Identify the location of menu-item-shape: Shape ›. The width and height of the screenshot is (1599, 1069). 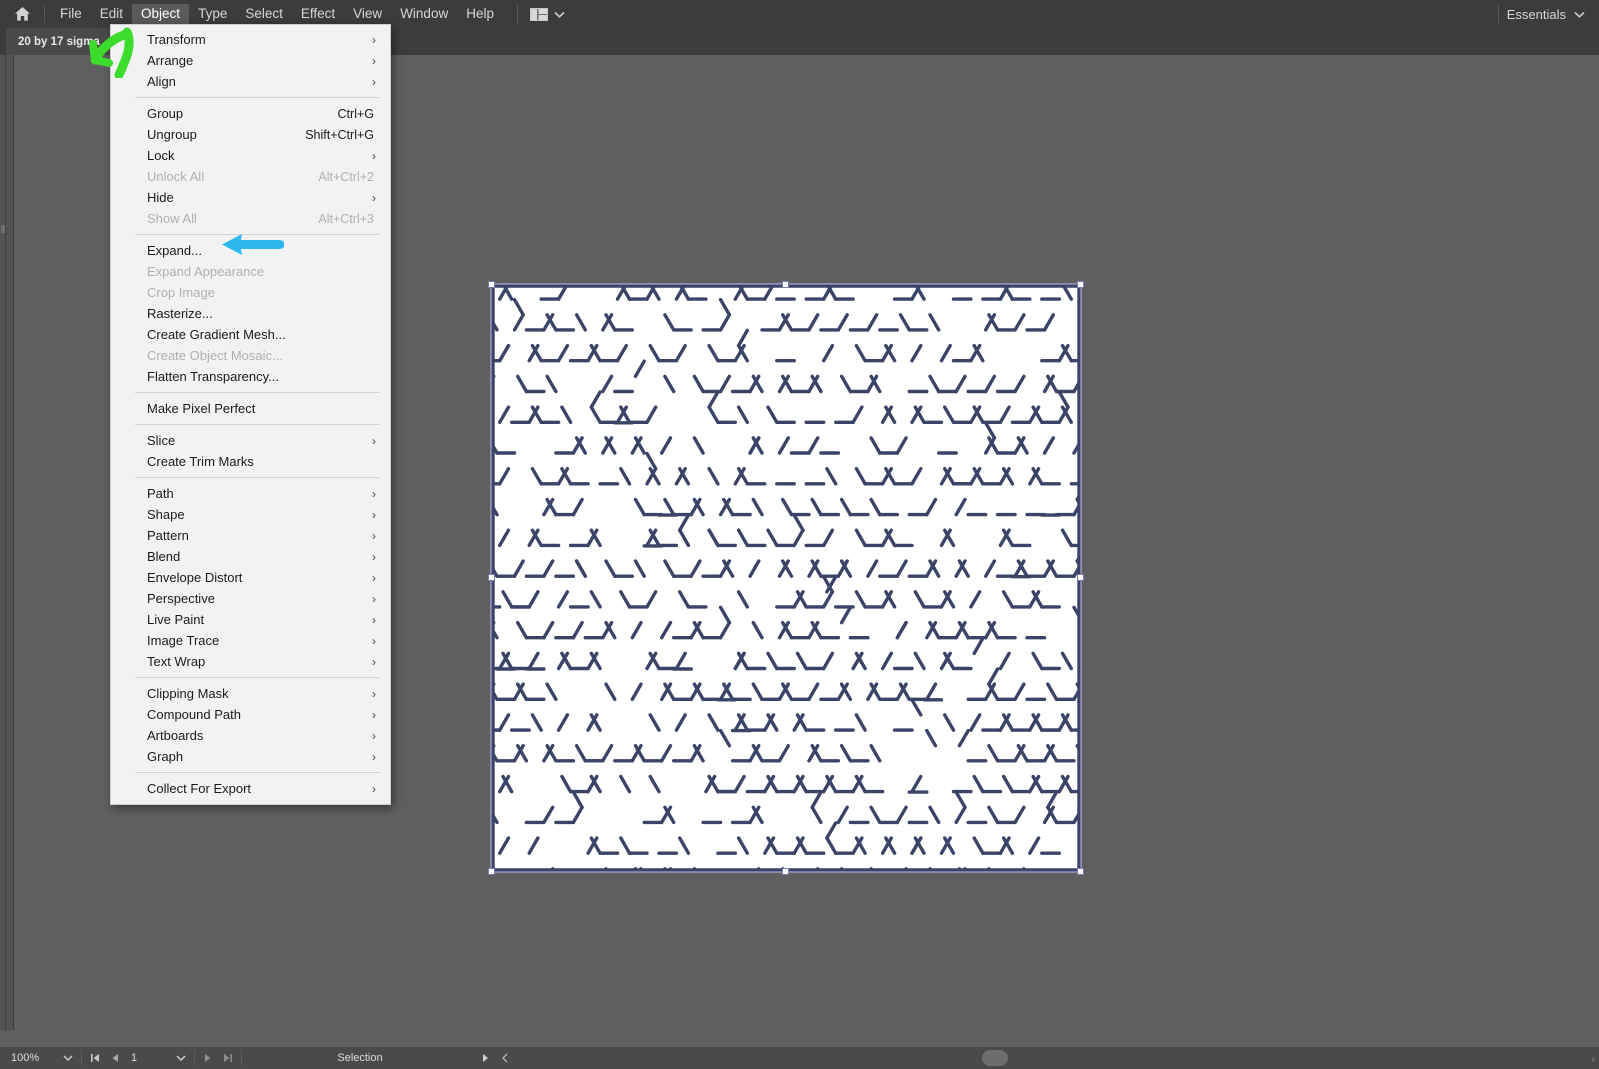
(250, 514).